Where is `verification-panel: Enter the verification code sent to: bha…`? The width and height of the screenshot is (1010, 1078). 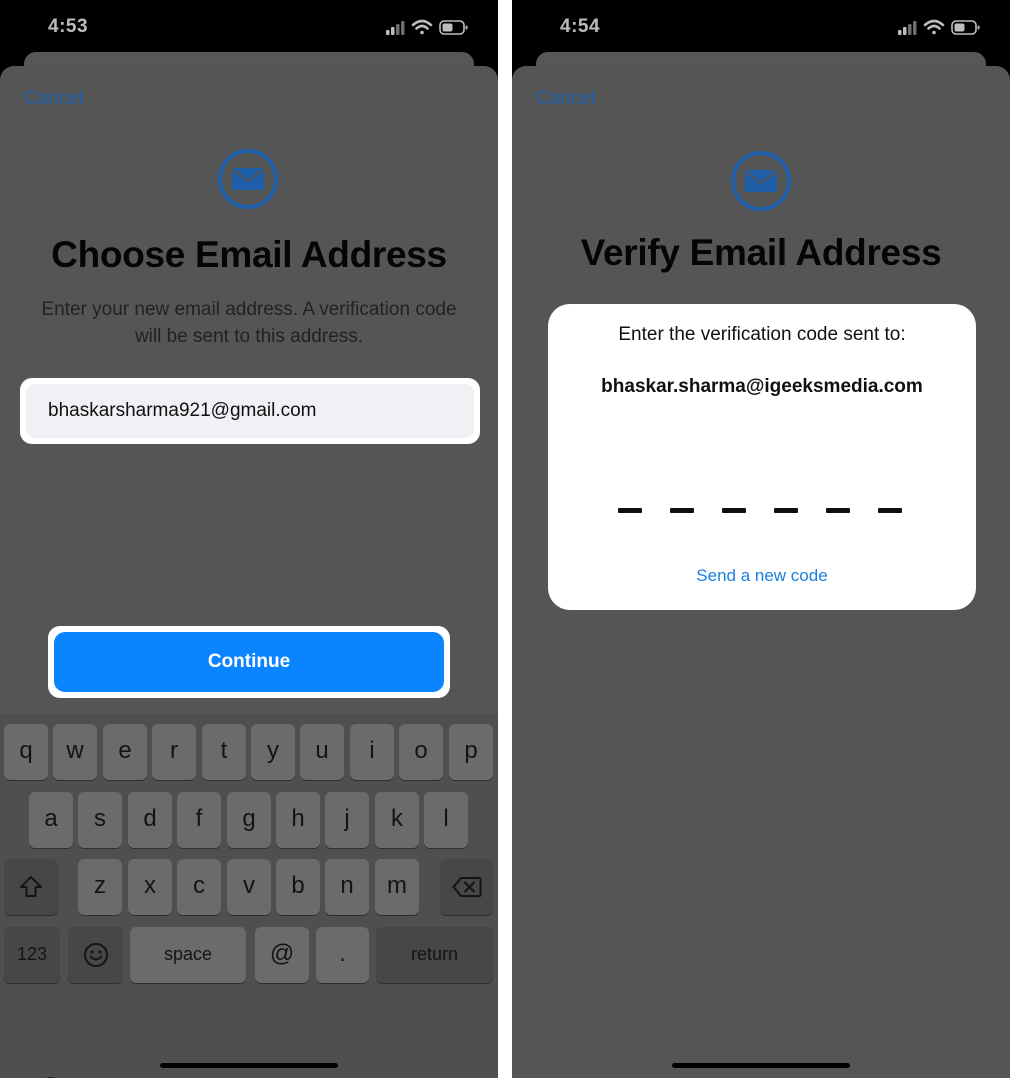 verification-panel: Enter the verification code sent to: bha… is located at coordinates (762, 457).